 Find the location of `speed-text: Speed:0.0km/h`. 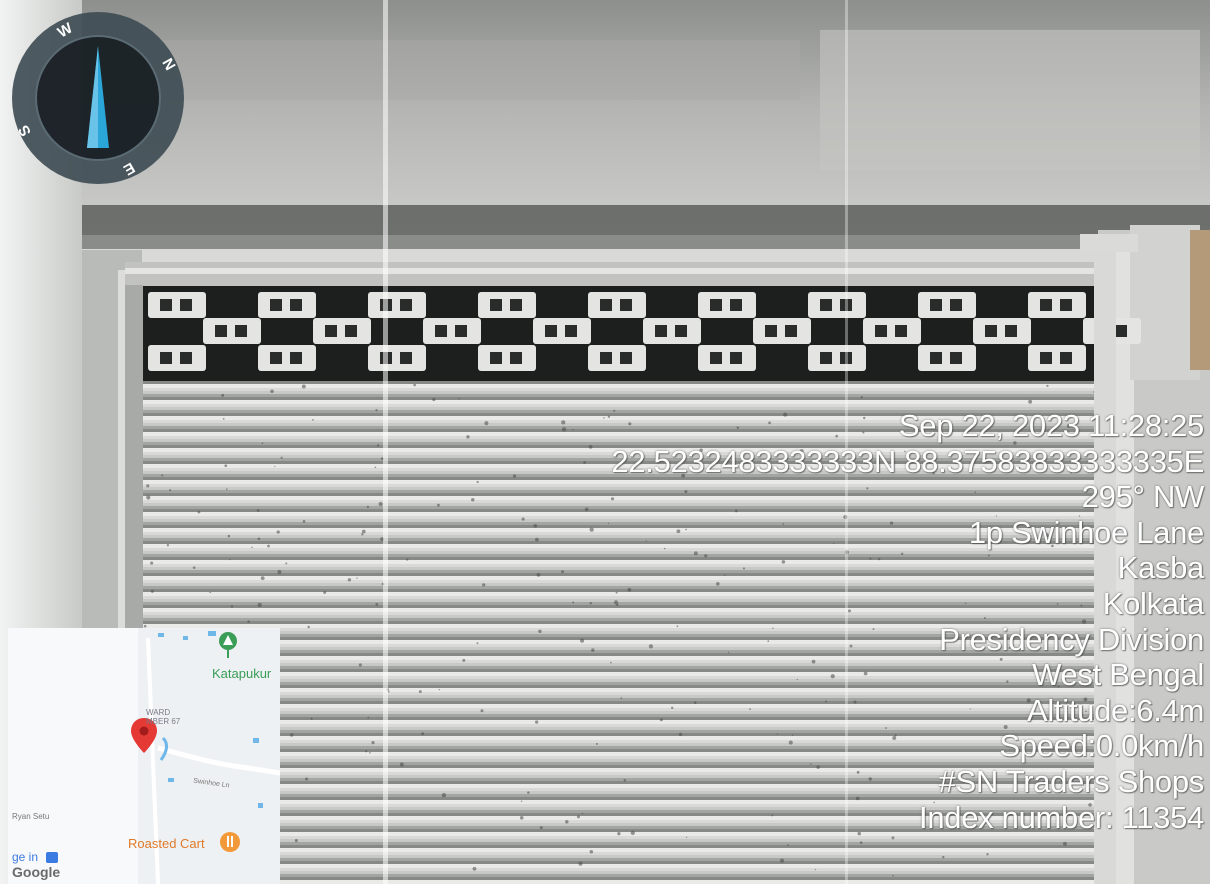

speed-text: Speed:0.0km/h is located at coordinates (1101, 746).